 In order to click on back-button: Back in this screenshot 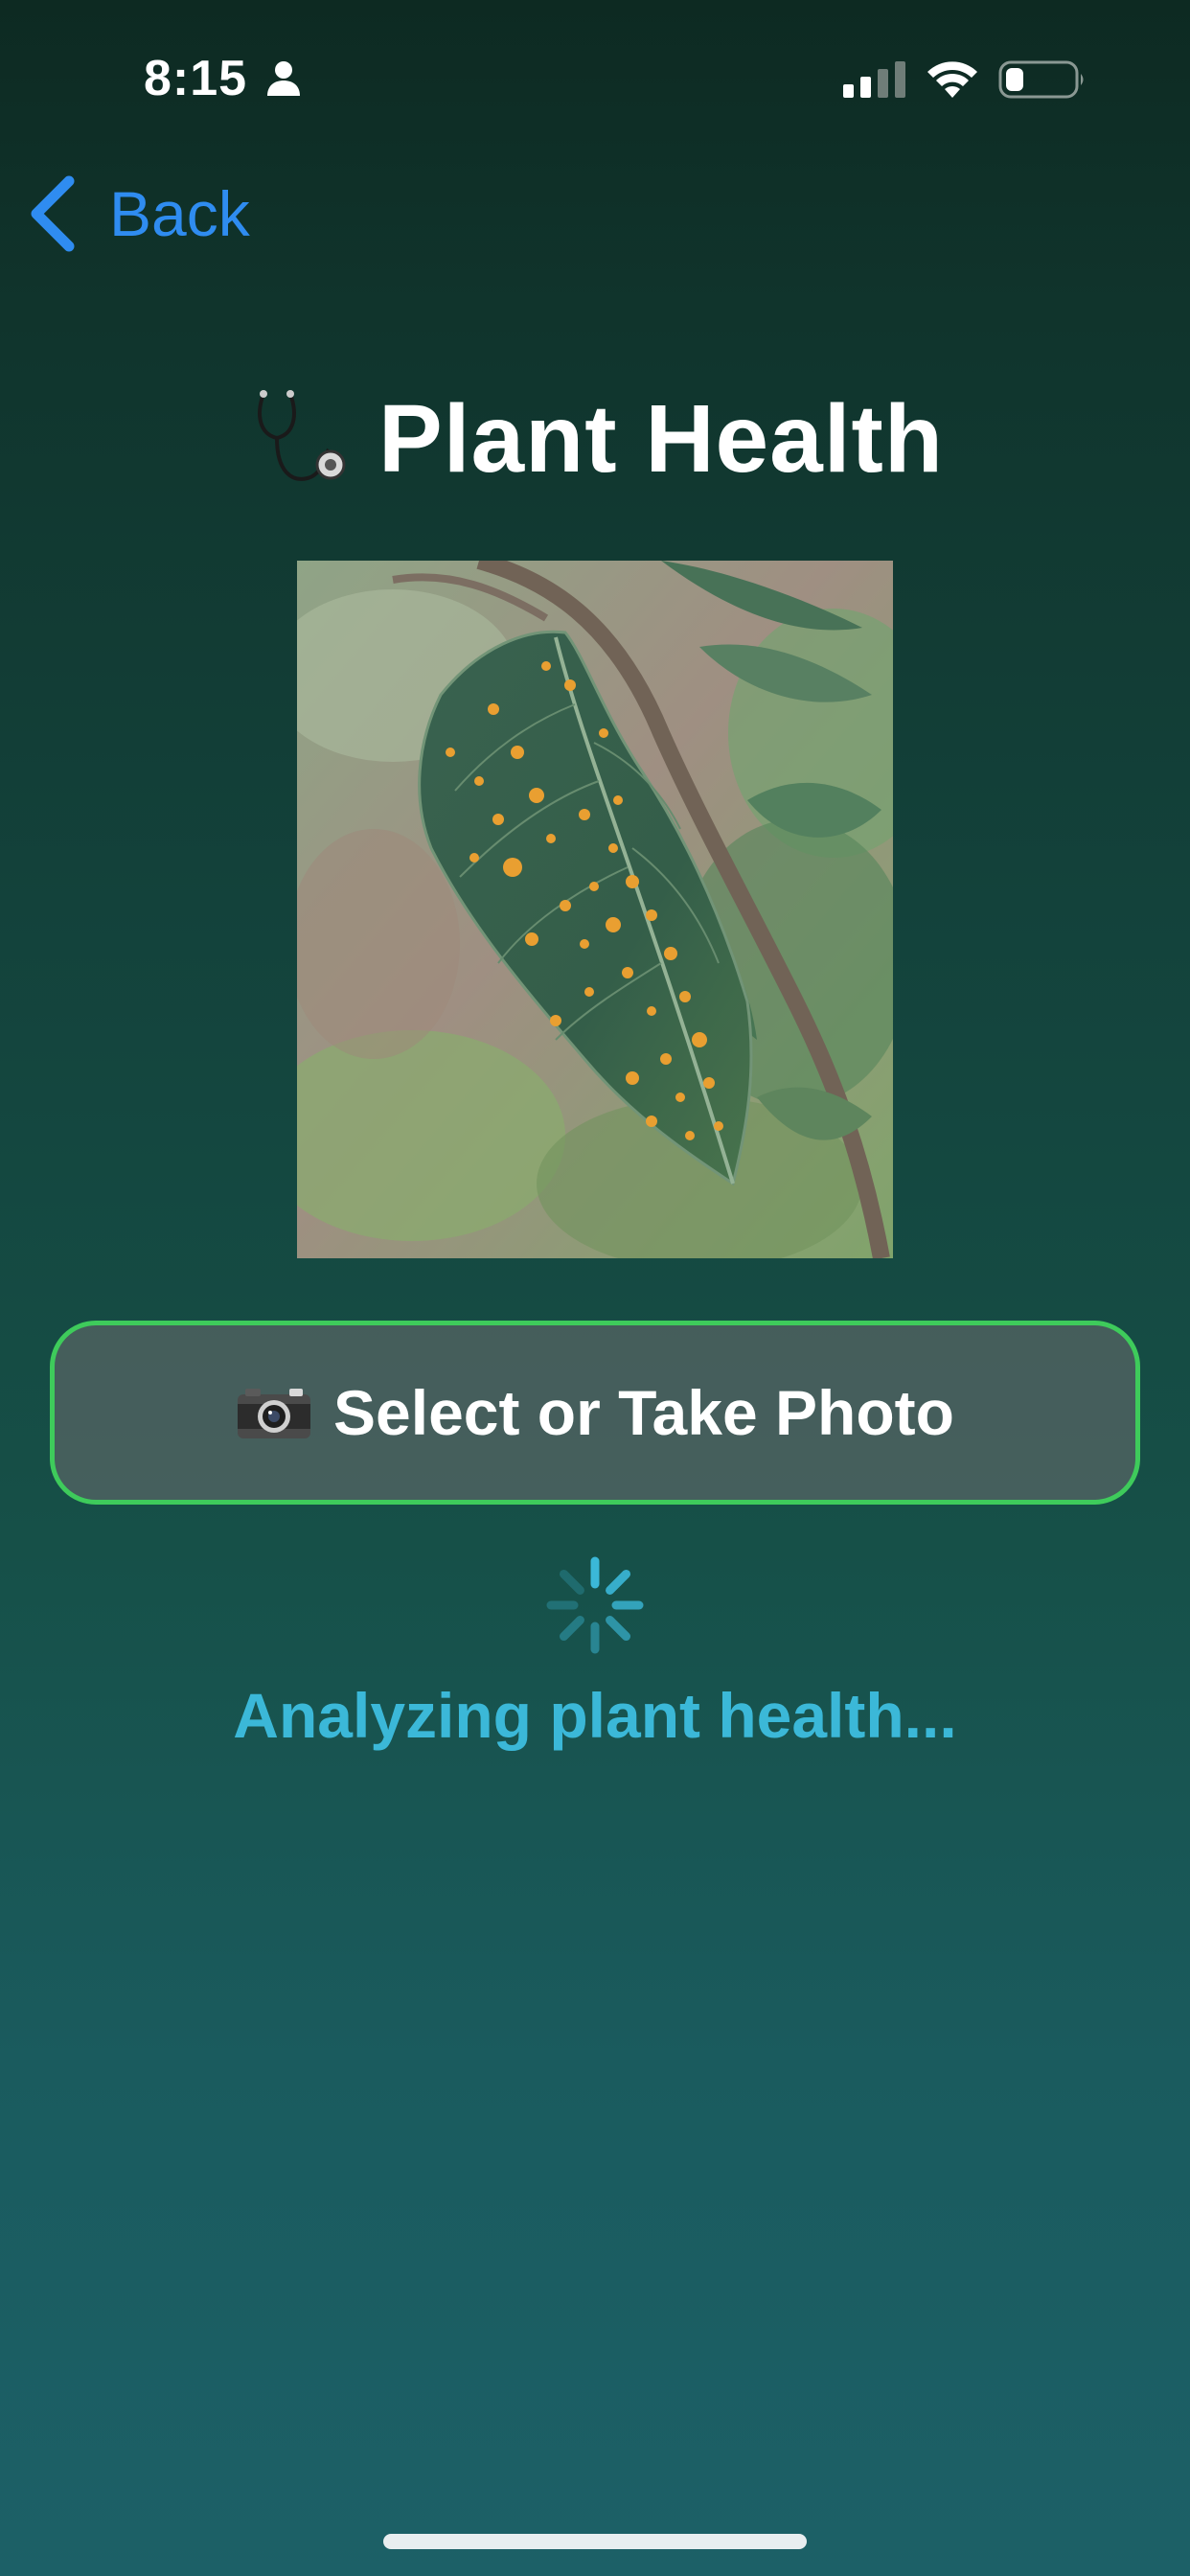, I will do `click(139, 213)`.